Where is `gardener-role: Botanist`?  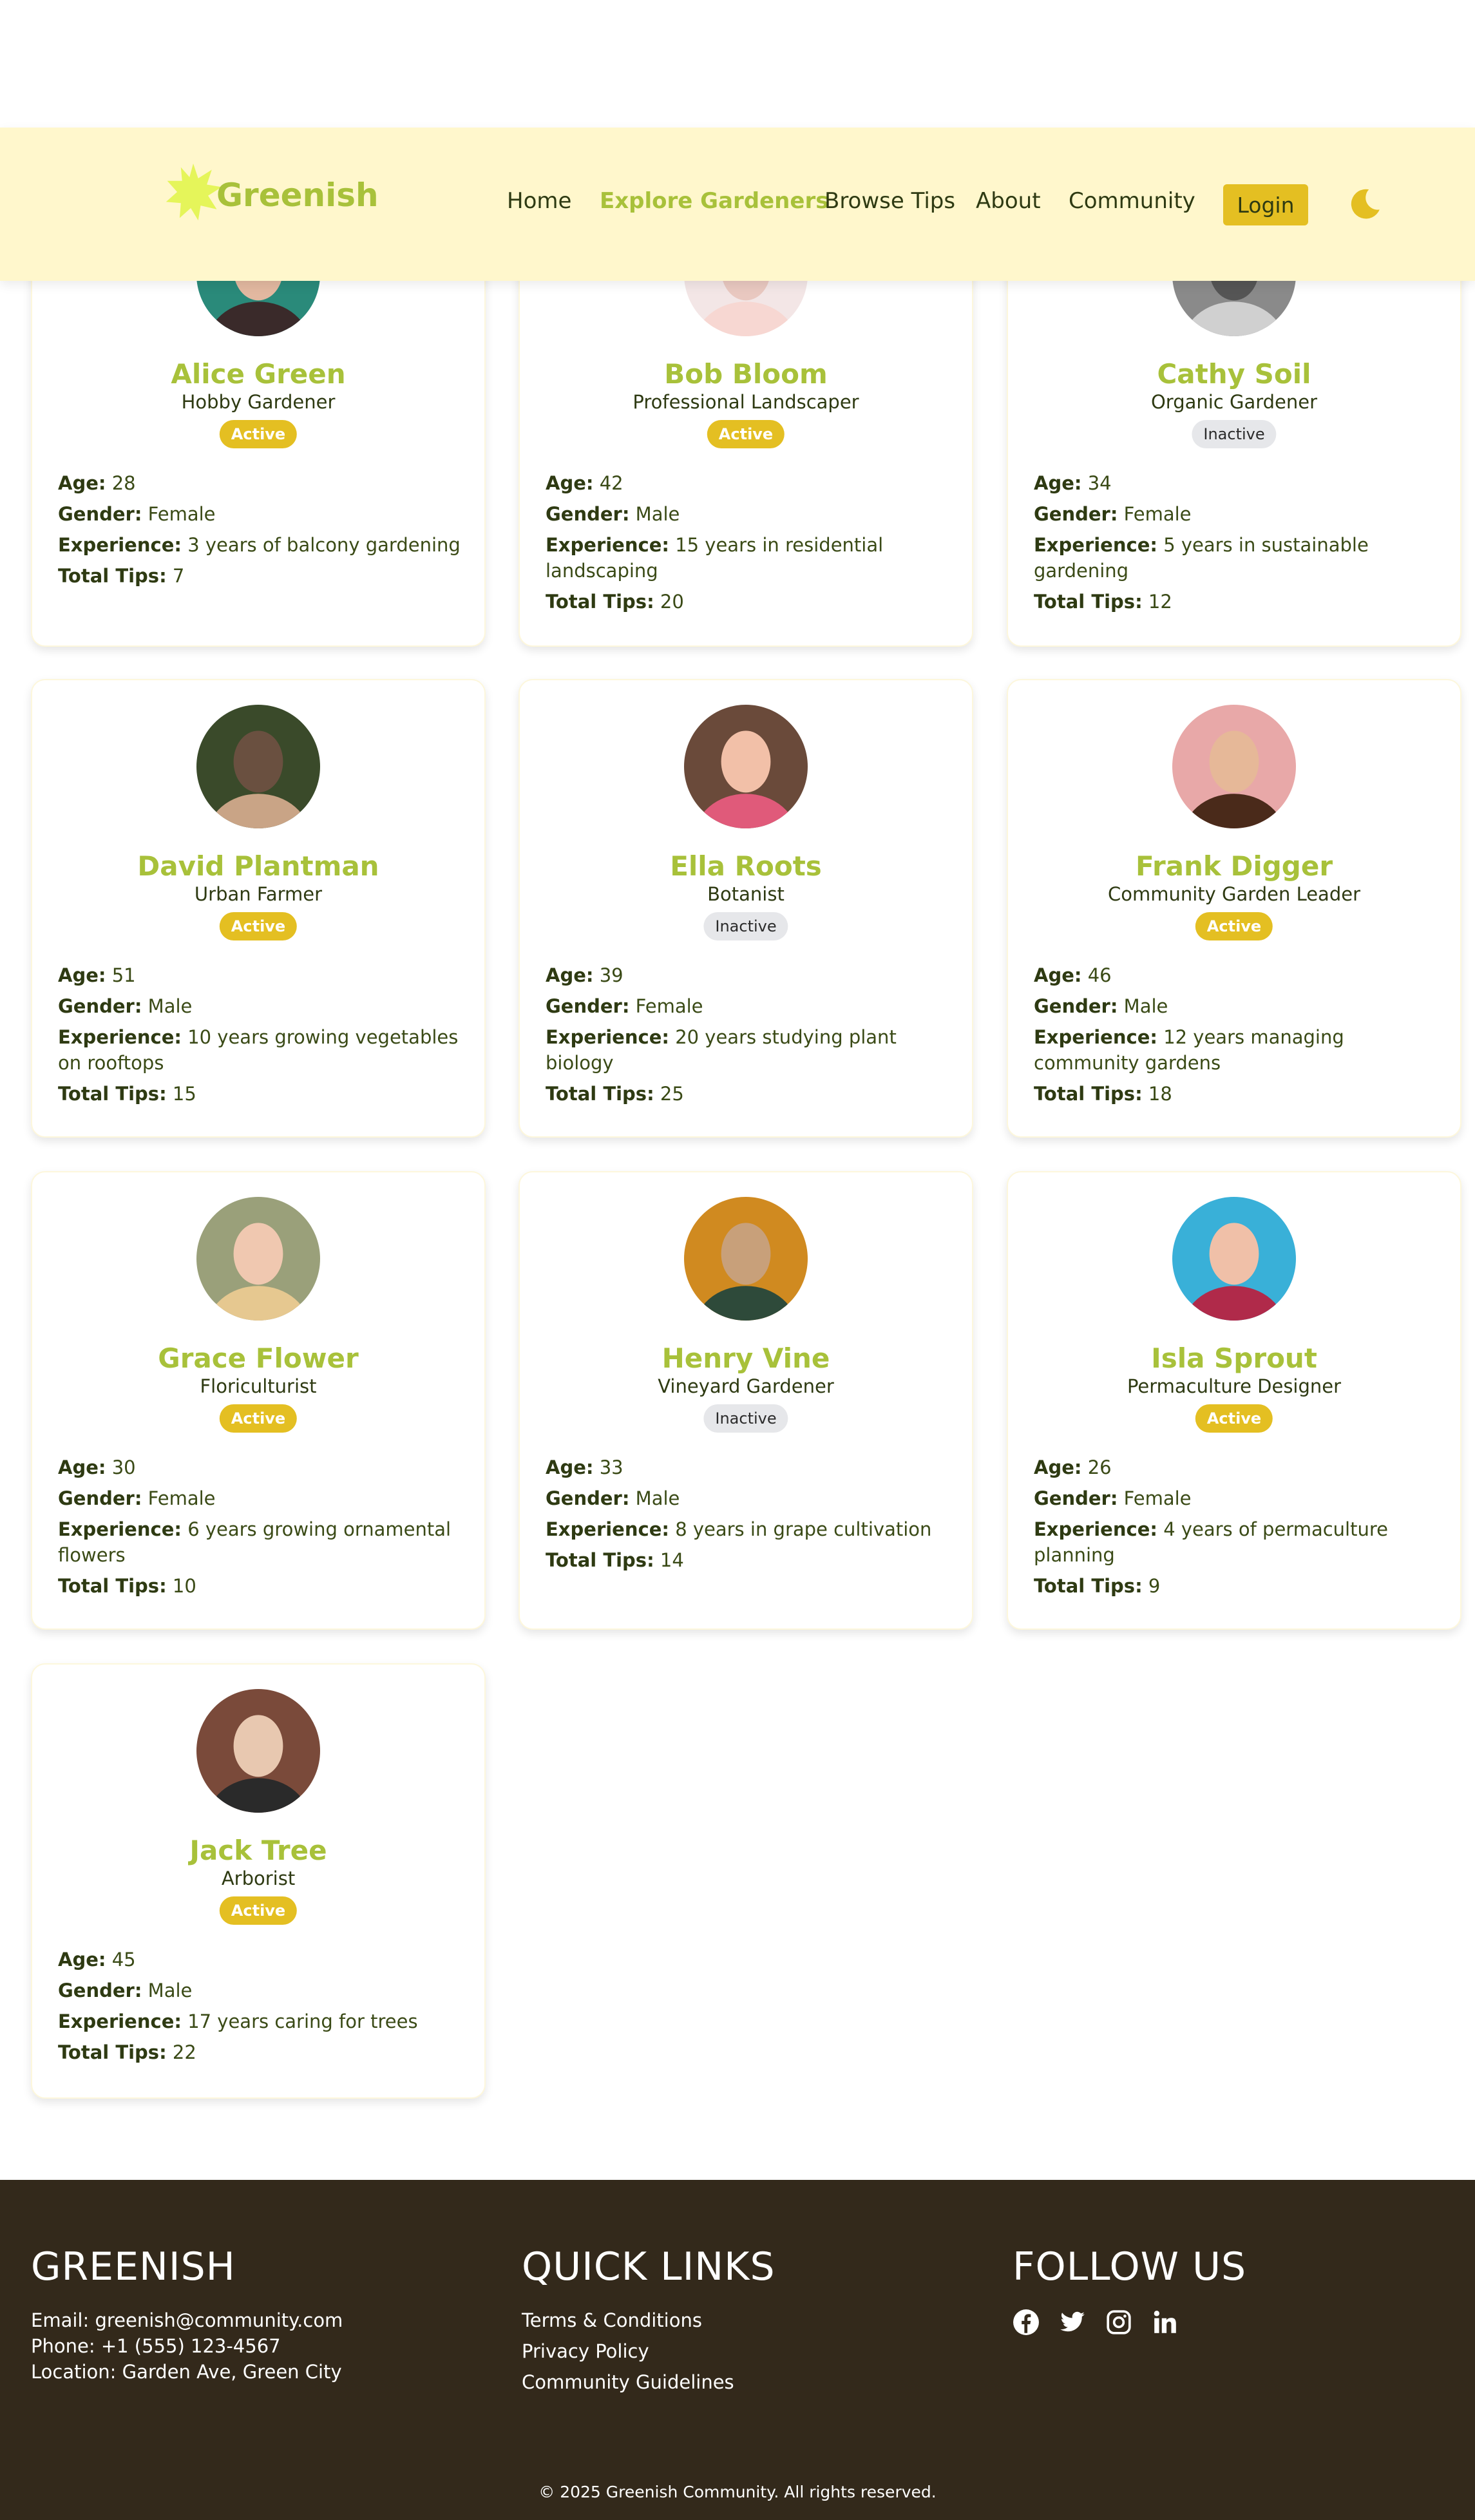
gardener-role: Botanist is located at coordinates (746, 894).